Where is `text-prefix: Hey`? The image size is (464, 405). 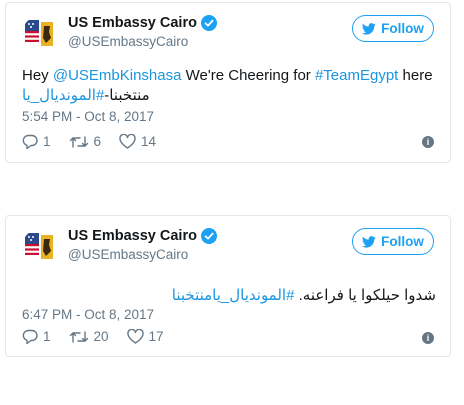 text-prefix: Hey is located at coordinates (37, 75).